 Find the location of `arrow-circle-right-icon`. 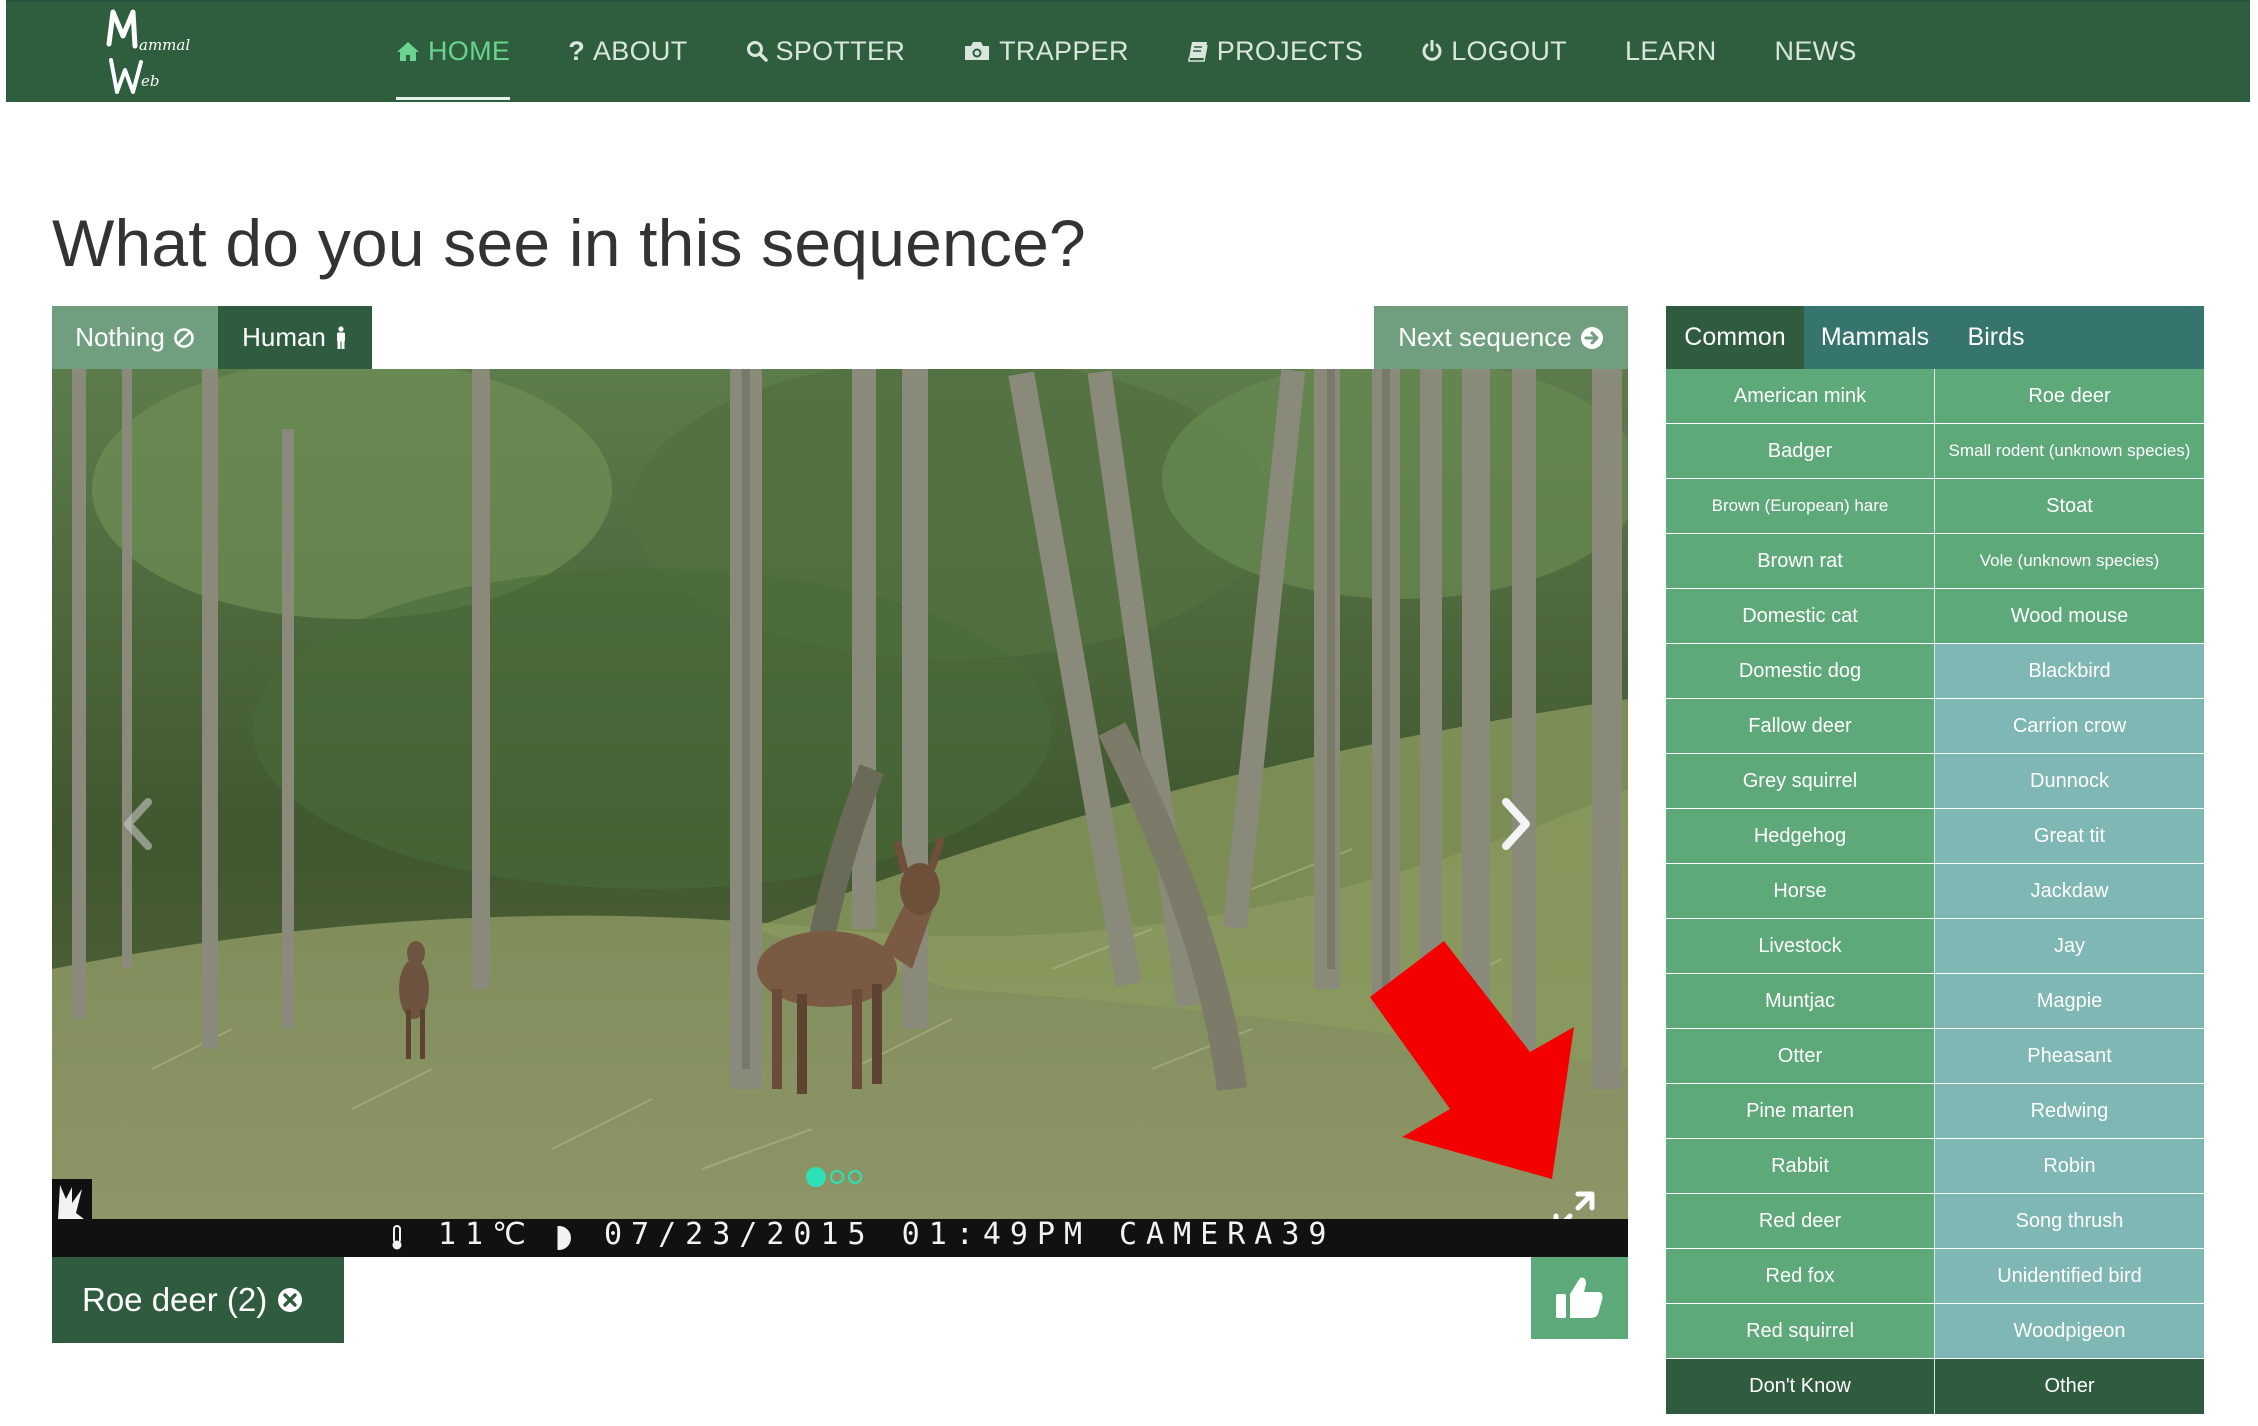

arrow-circle-right-icon is located at coordinates (1591, 337).